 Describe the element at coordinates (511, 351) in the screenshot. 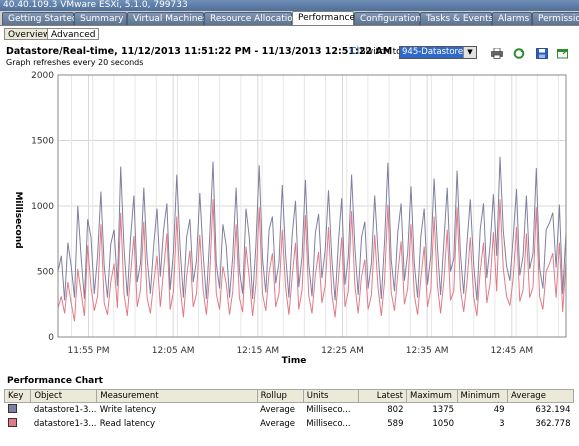

I see `x-tick-label: 12:45 AM` at that location.